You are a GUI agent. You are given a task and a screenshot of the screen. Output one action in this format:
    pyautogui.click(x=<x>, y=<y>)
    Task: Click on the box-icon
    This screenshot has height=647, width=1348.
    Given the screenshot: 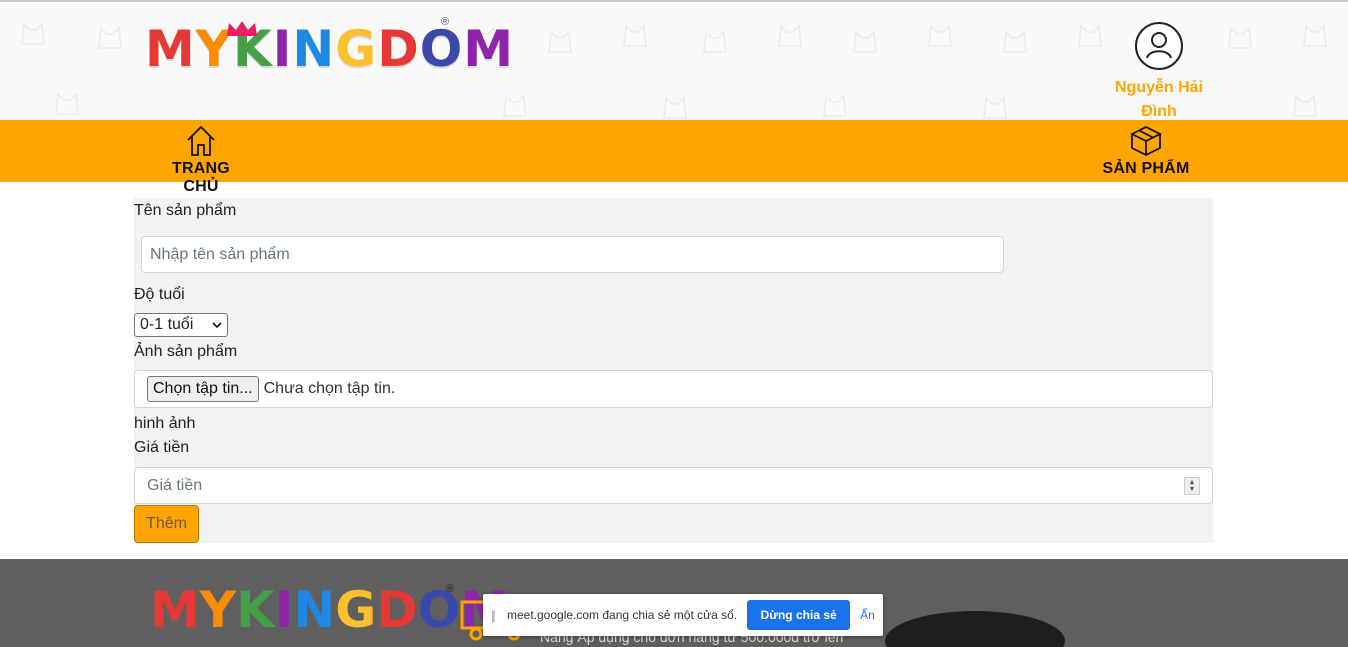 What is the action you would take?
    pyautogui.click(x=1146, y=141)
    